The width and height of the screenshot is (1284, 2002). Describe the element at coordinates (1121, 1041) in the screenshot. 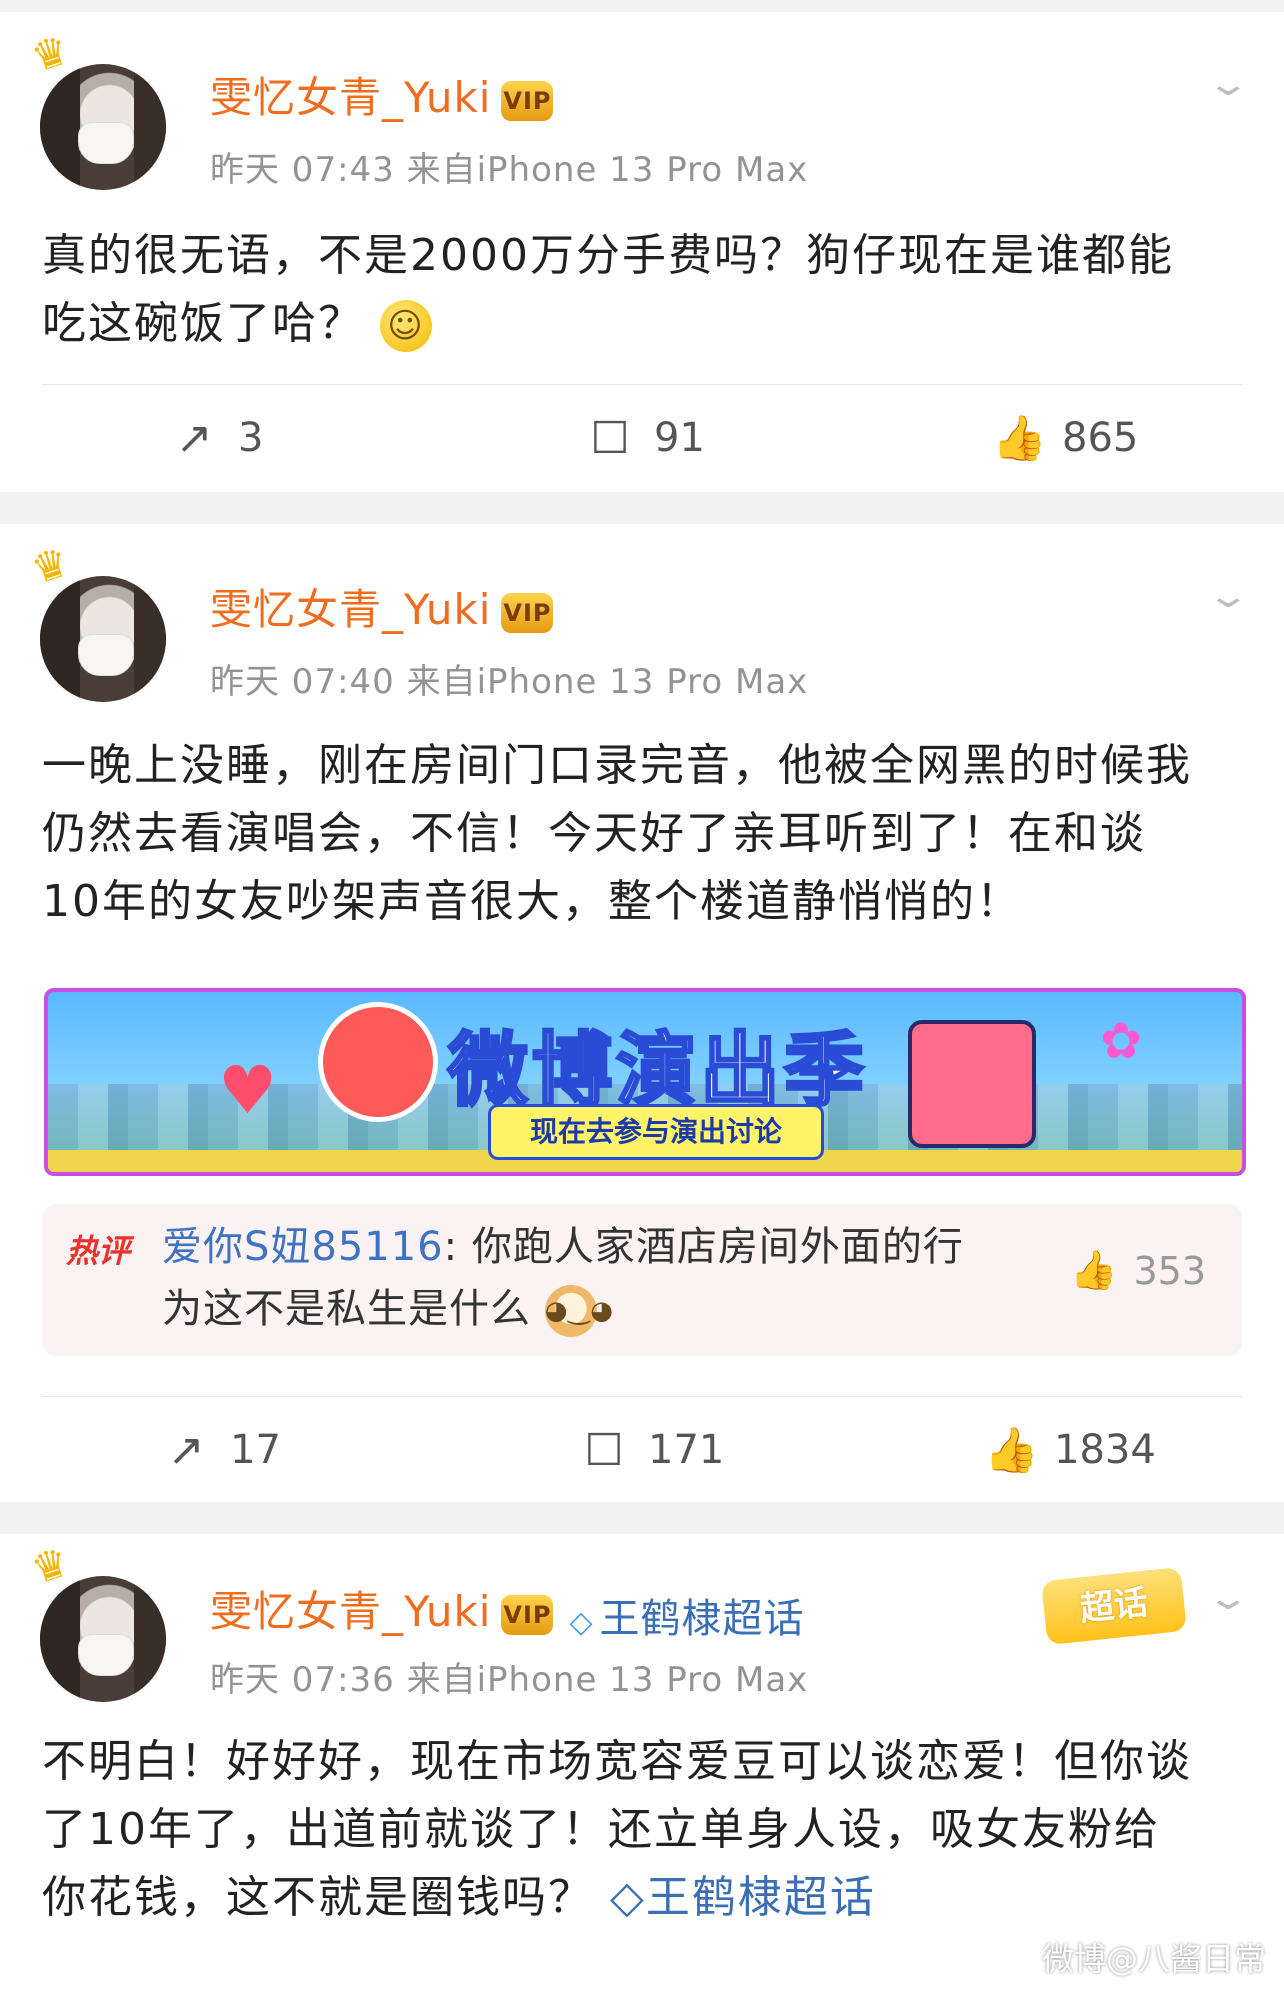

I see `flower-icon: ✿` at that location.